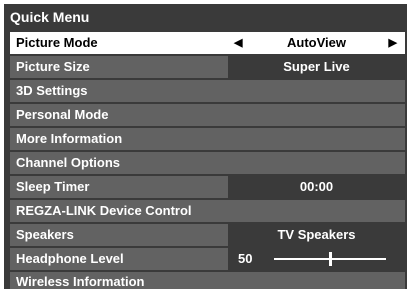 The width and height of the screenshot is (411, 293). Describe the element at coordinates (316, 259) in the screenshot. I see `headphone-level-control: 50` at that location.